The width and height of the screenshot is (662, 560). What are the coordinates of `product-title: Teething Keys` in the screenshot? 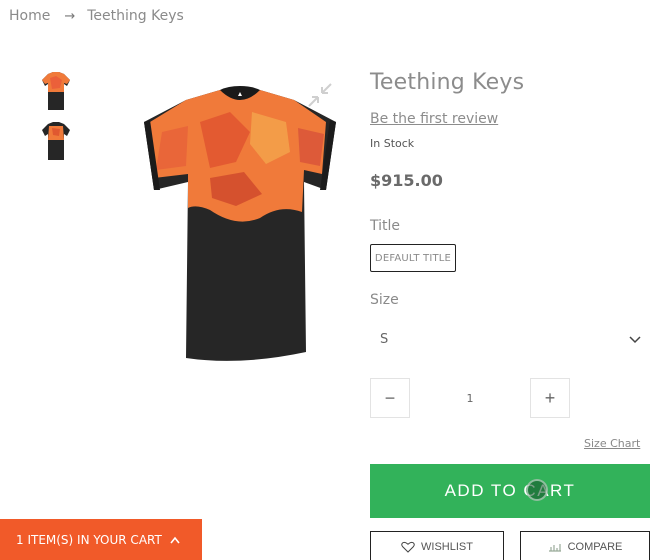 It's located at (447, 82).